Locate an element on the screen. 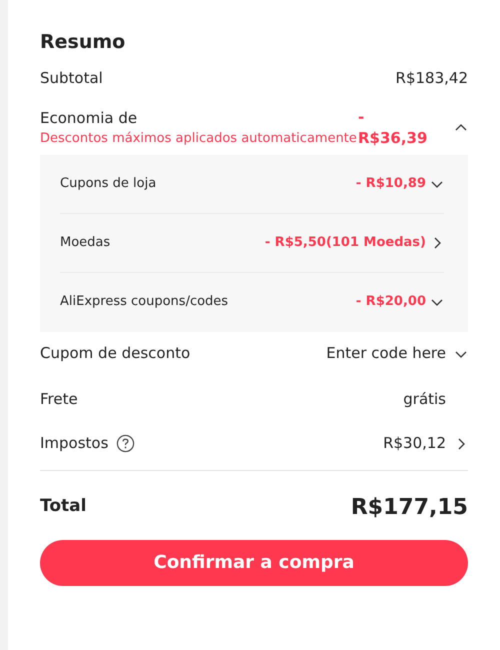  total-value: R$177,15 is located at coordinates (409, 508).